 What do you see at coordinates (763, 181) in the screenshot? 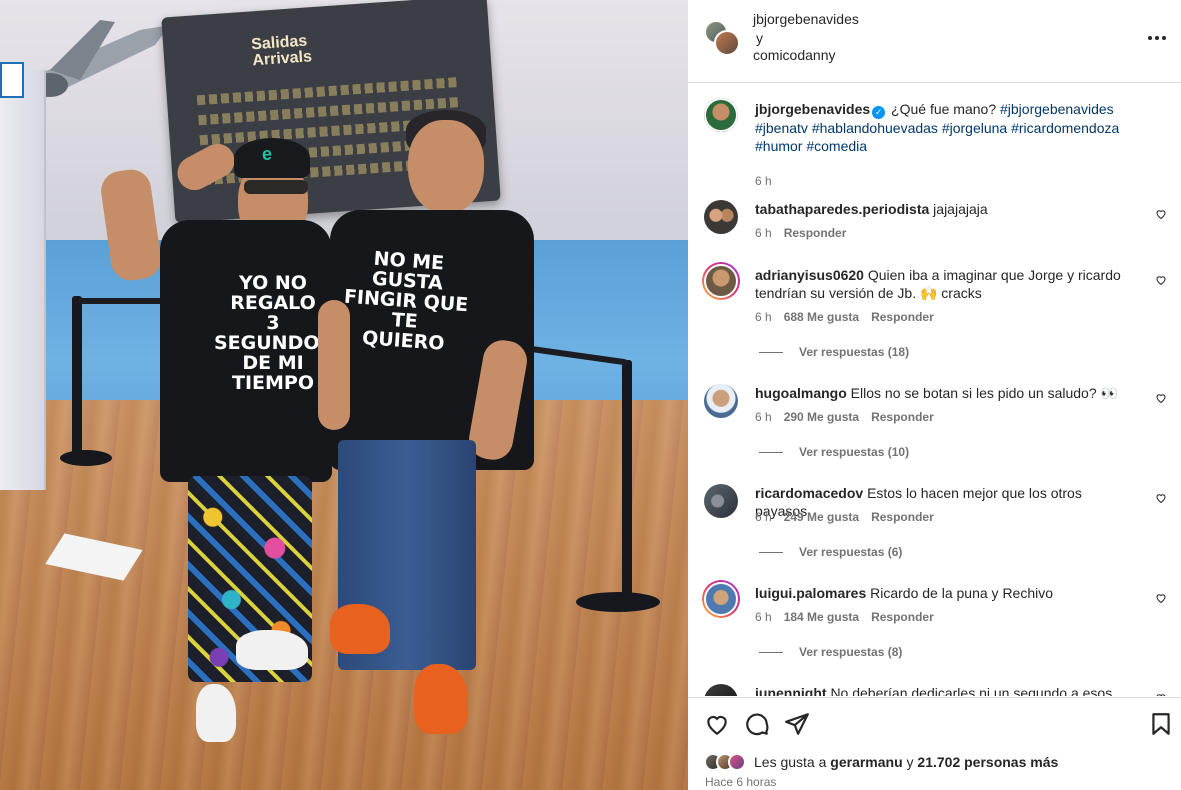
I see `caption-time: 6 h` at bounding box center [763, 181].